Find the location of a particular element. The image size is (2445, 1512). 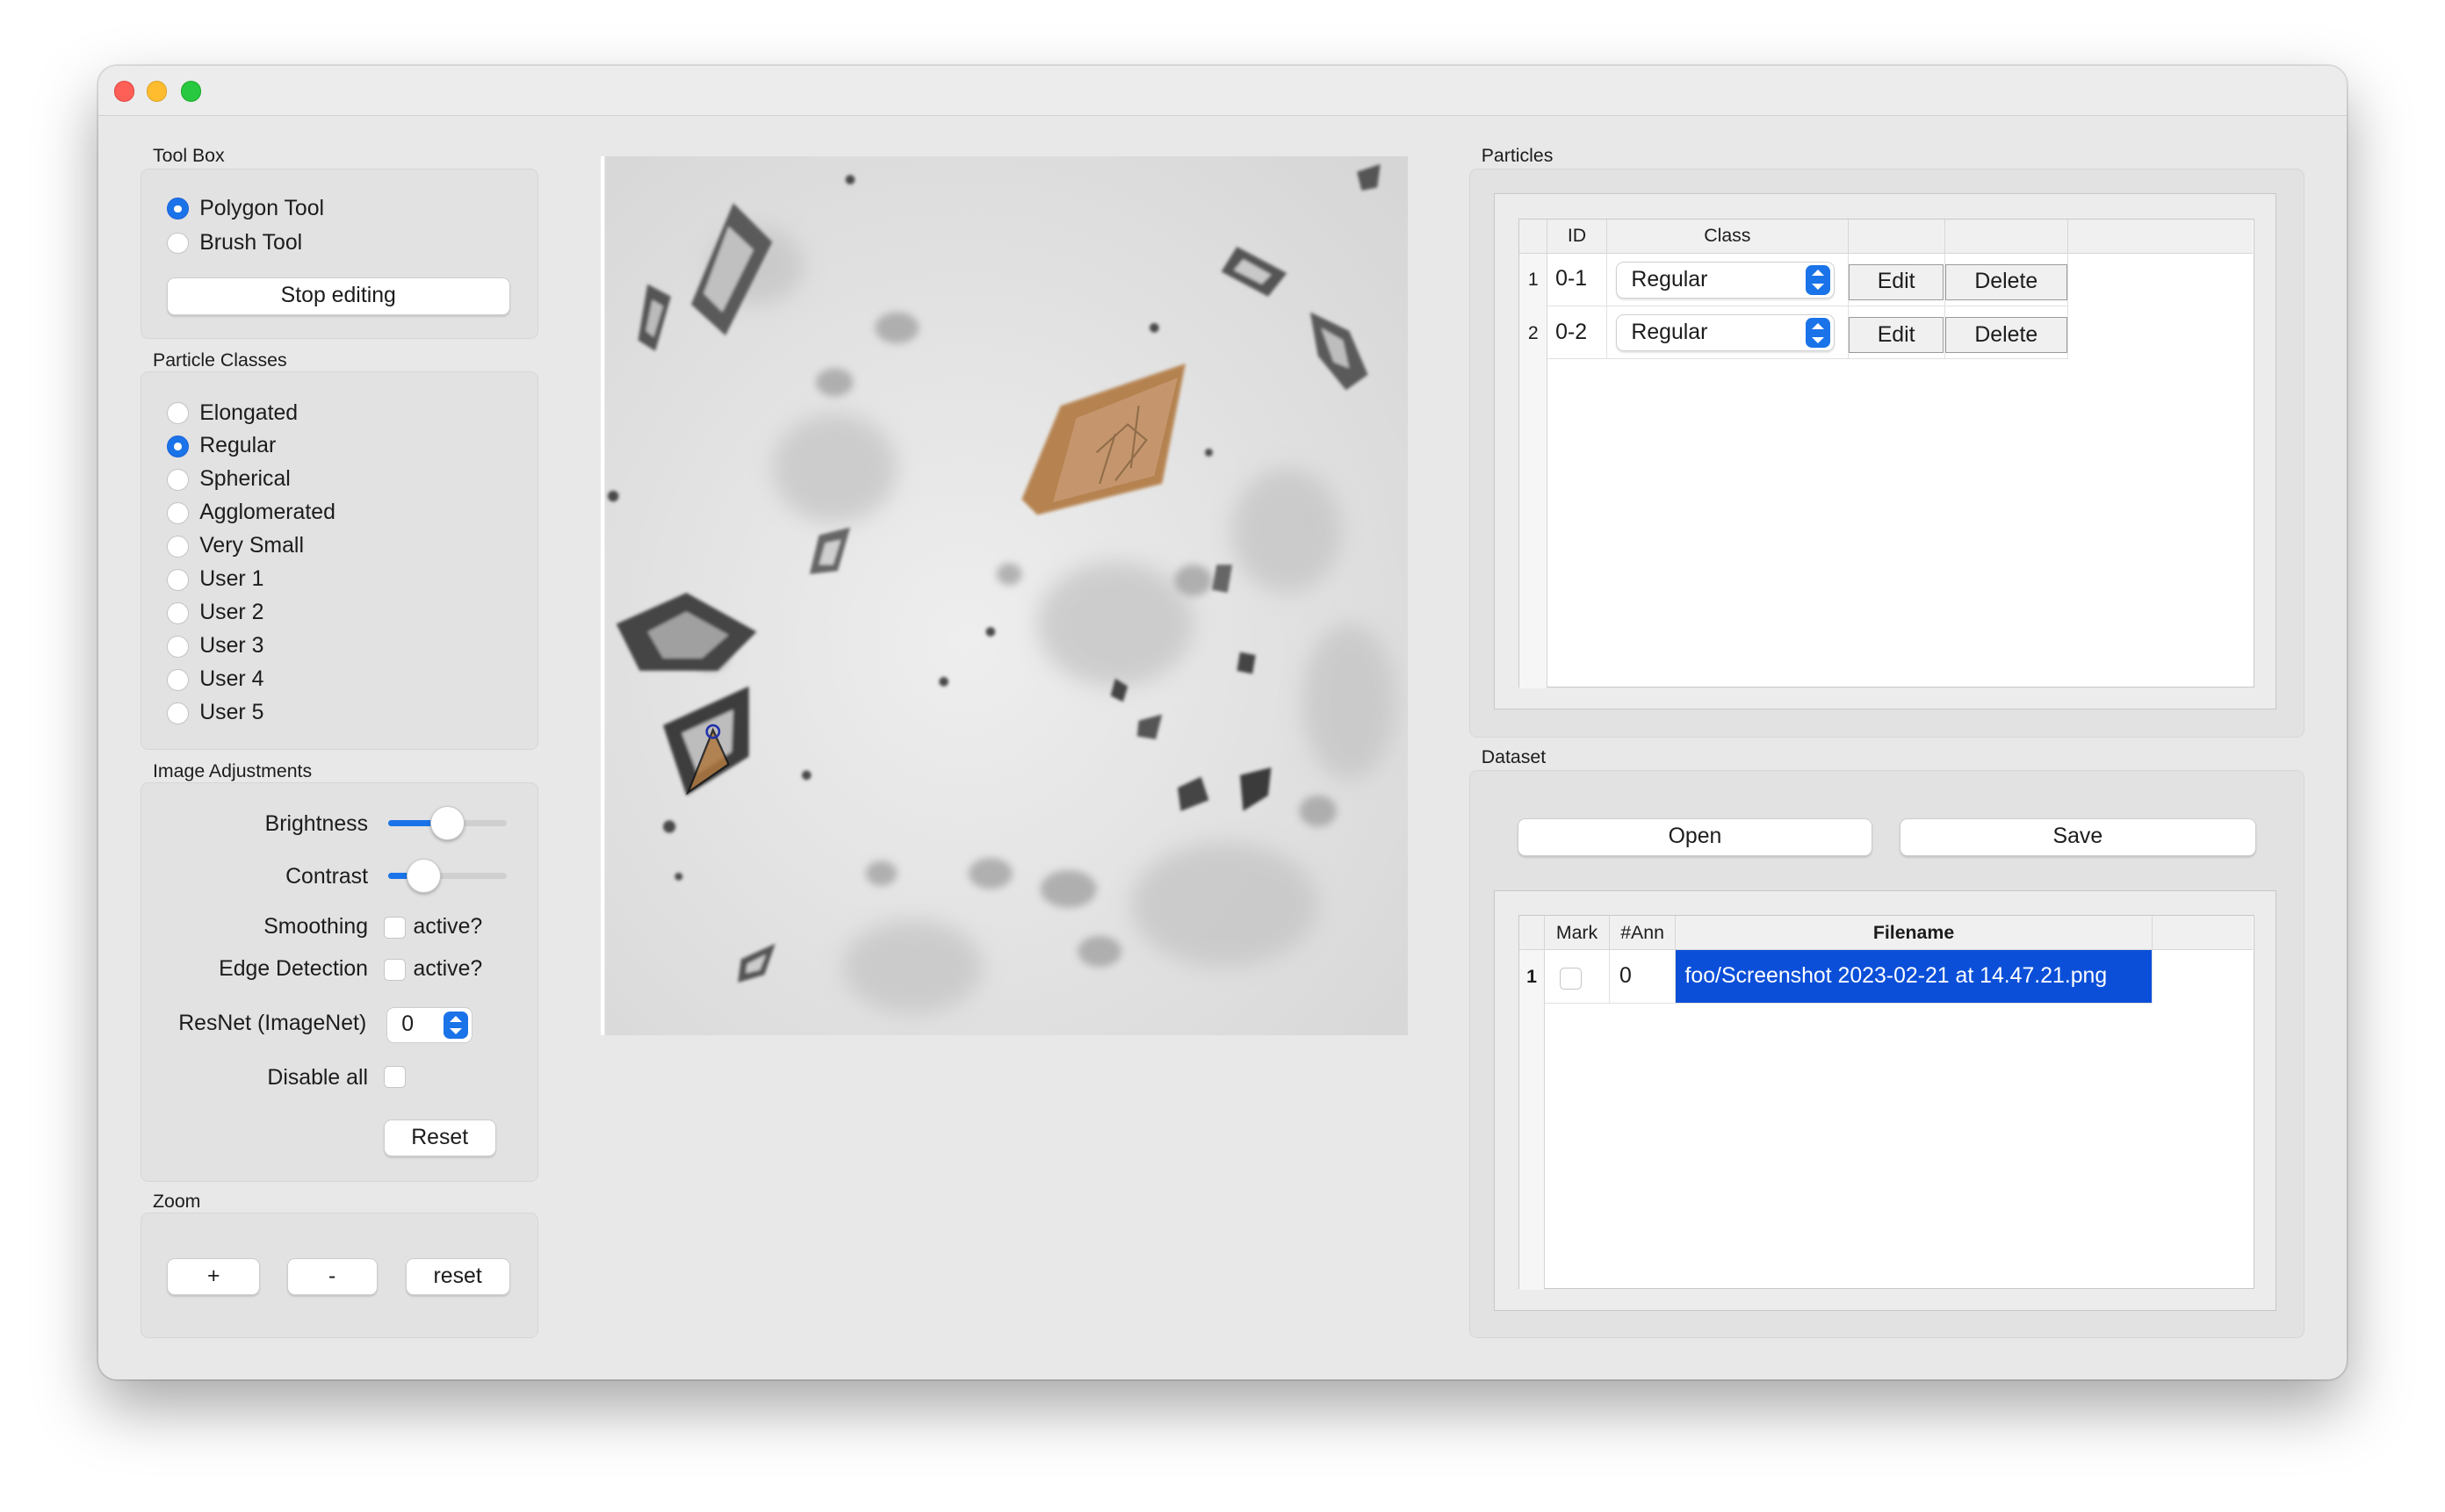

column-header-delete is located at coordinates (2007, 236).